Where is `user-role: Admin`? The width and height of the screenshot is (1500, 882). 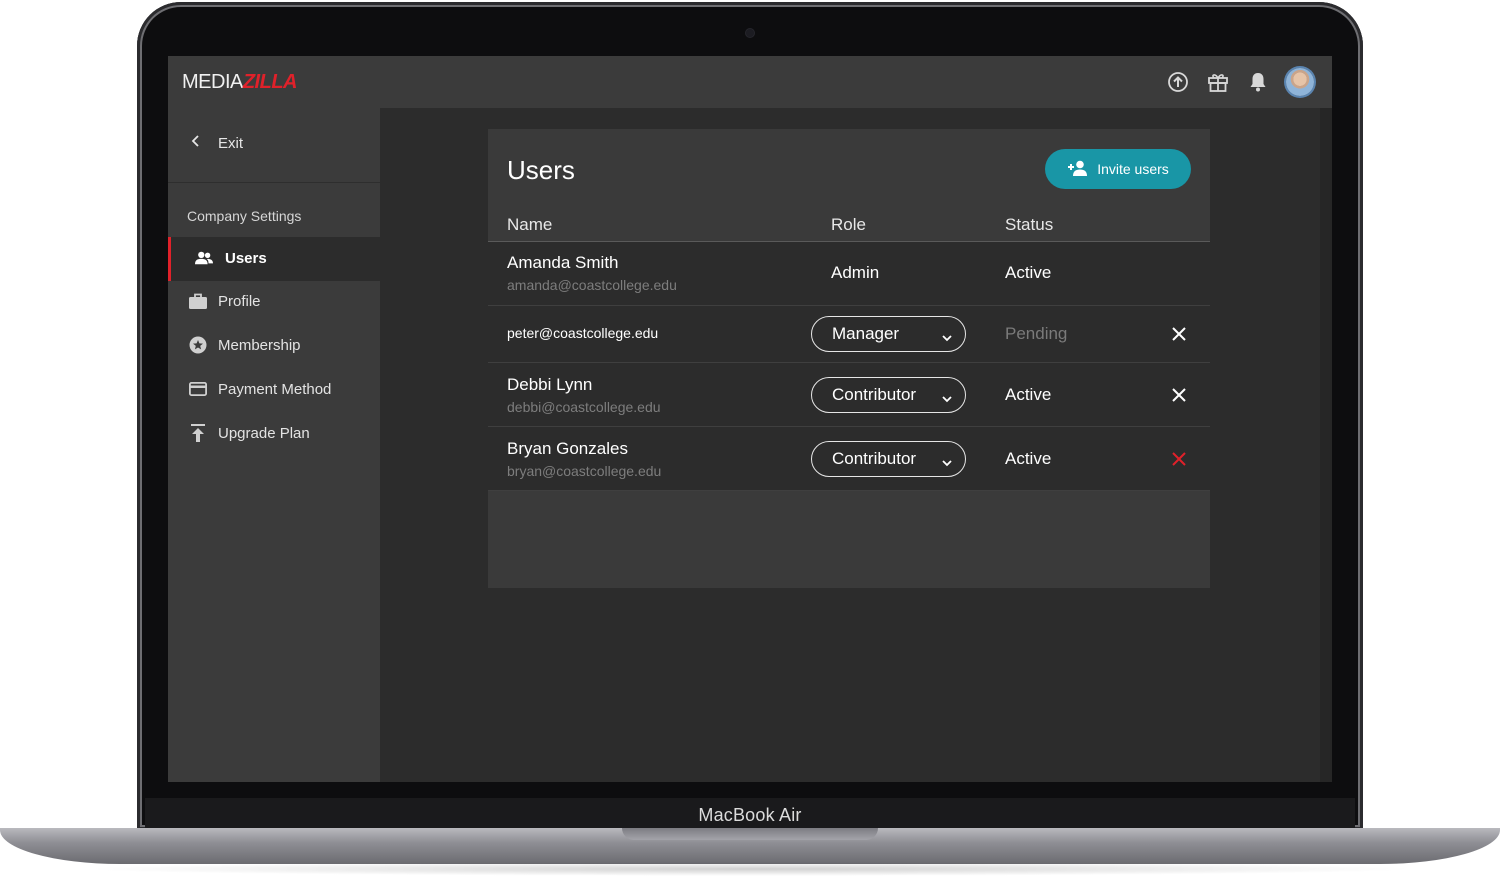 user-role: Admin is located at coordinates (855, 272).